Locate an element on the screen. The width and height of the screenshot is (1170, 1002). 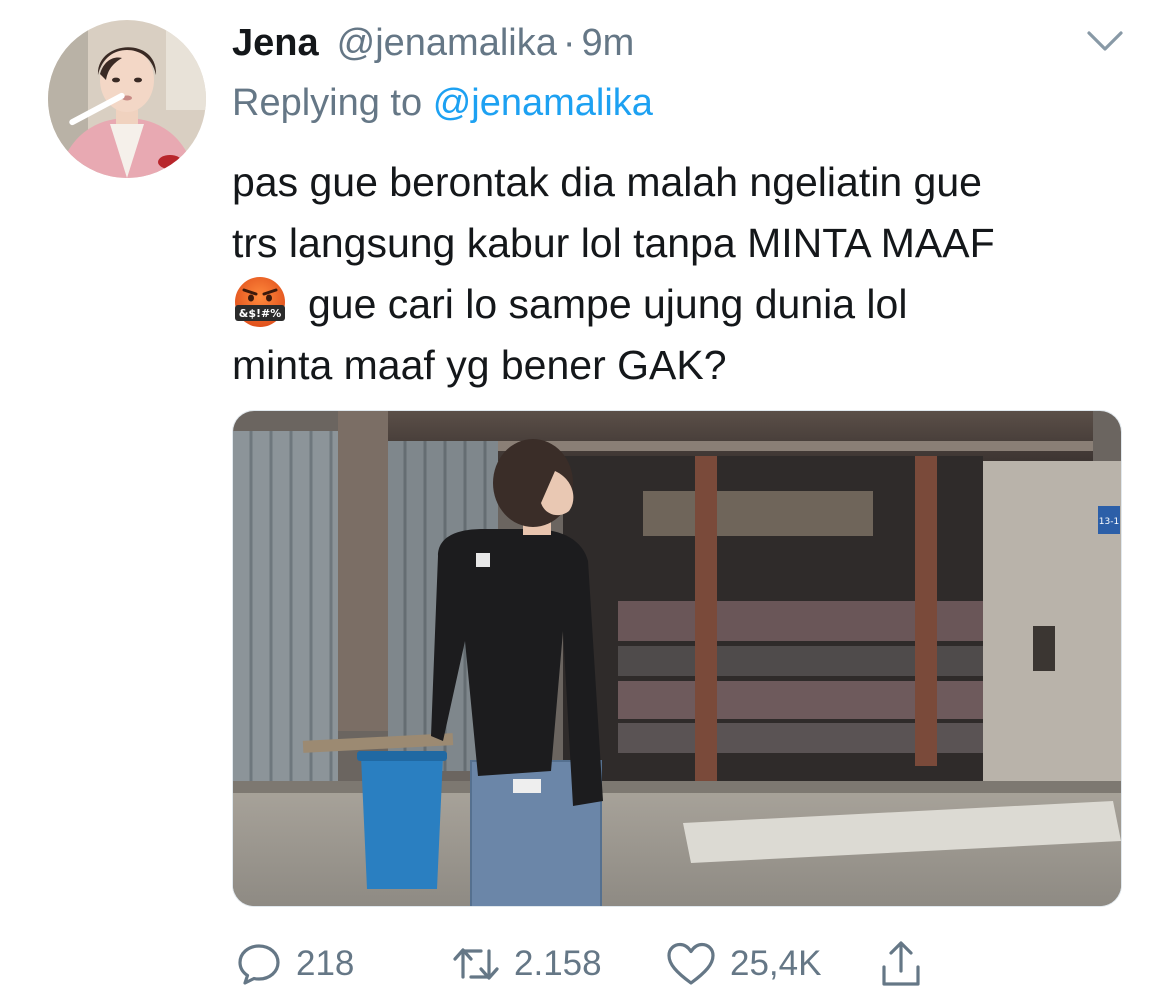
like-button: 25,4K is located at coordinates (743, 964).